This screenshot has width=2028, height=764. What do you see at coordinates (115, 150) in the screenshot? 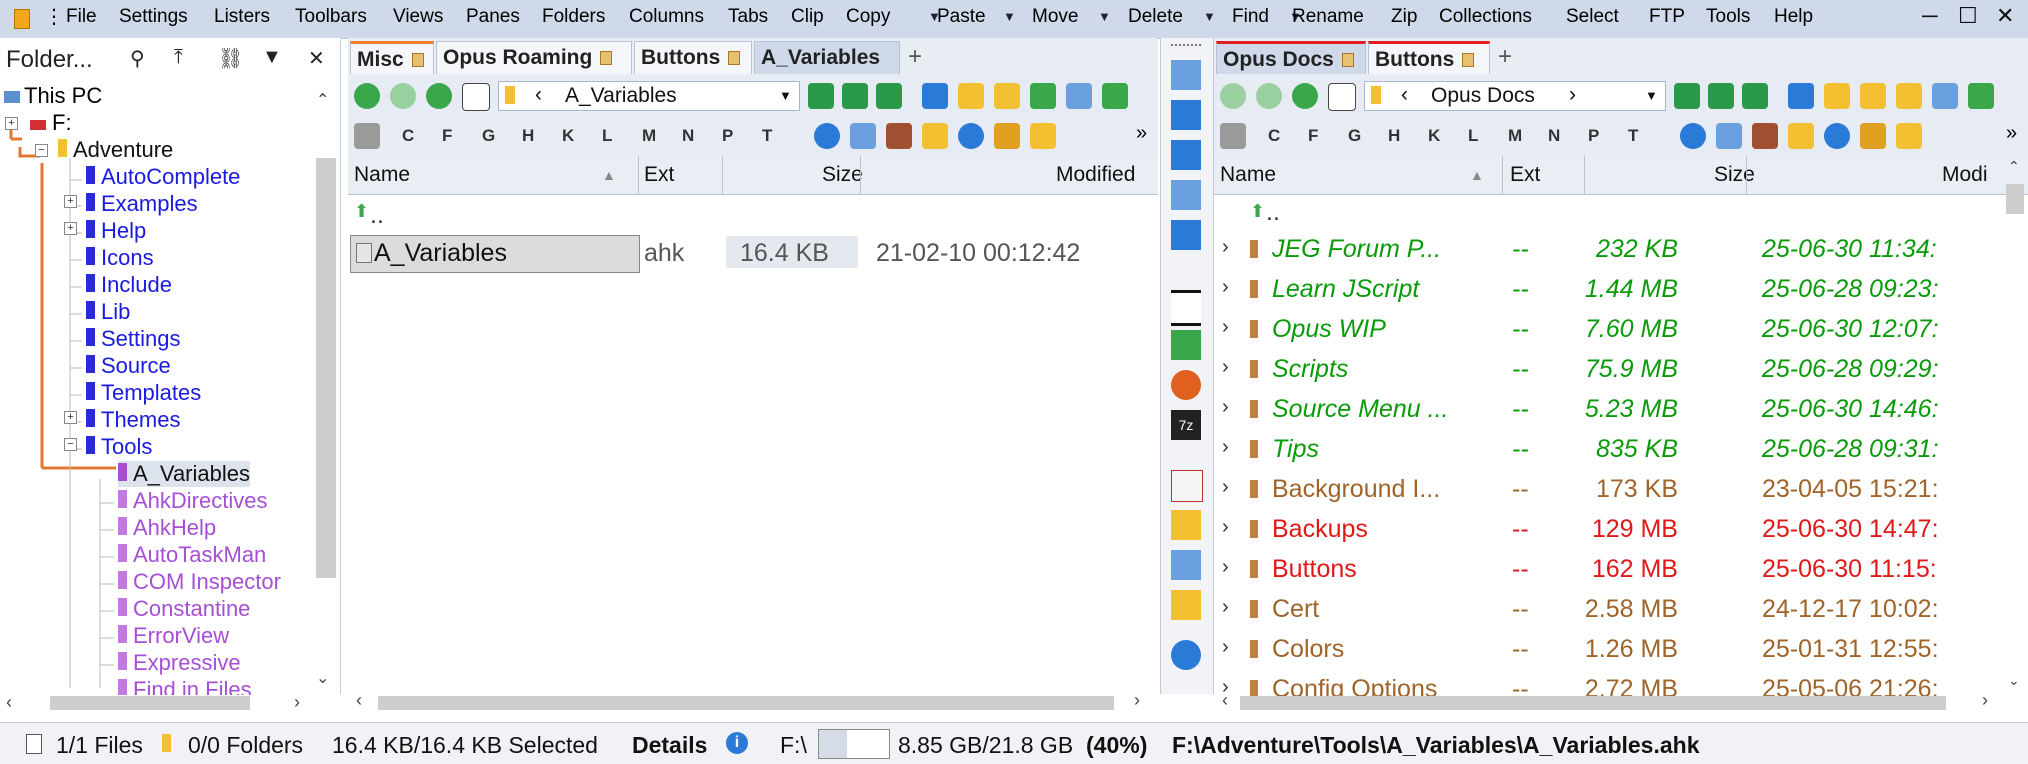
I see `tree-node-adventure: Adventure` at bounding box center [115, 150].